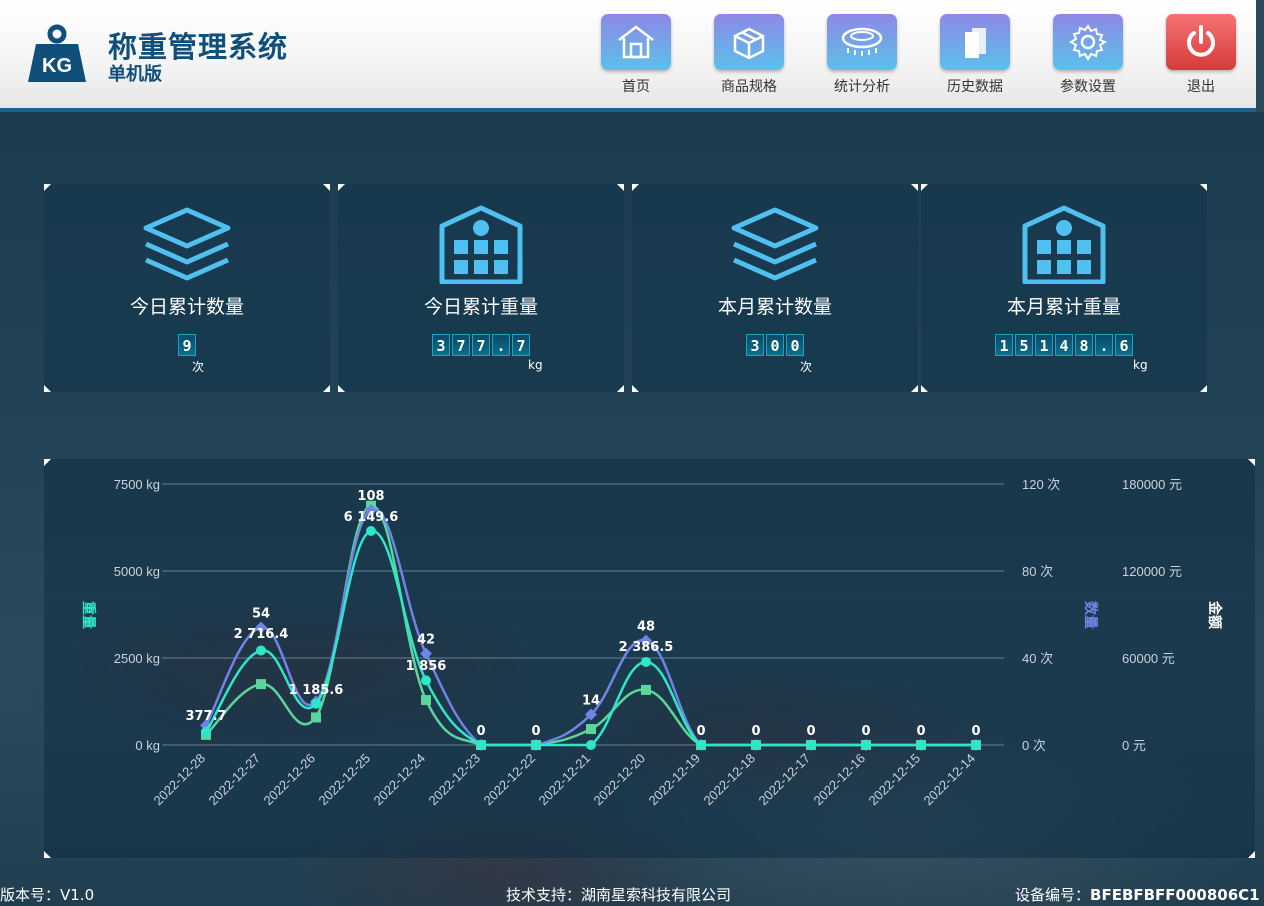 The width and height of the screenshot is (1264, 906). What do you see at coordinates (839, 780) in the screenshot?
I see `x-tick-label: 2022-12-16` at bounding box center [839, 780].